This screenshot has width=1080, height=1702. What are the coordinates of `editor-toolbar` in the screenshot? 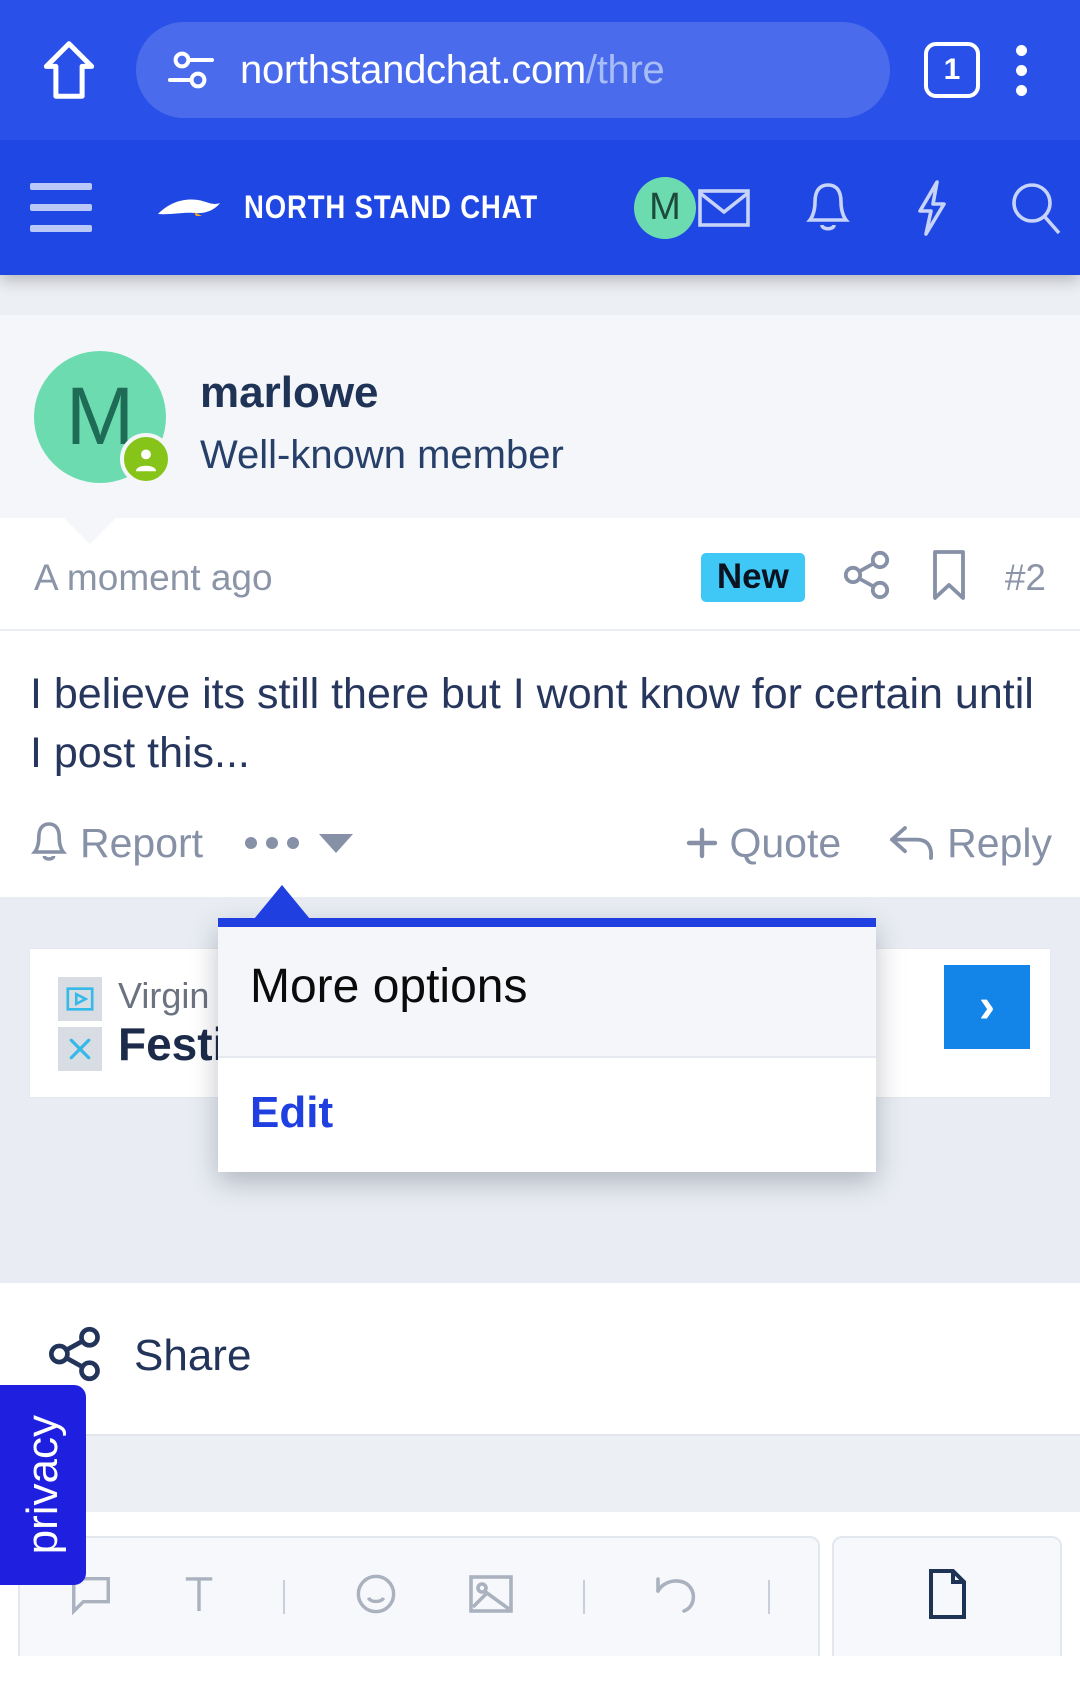 It's located at (540, 1595).